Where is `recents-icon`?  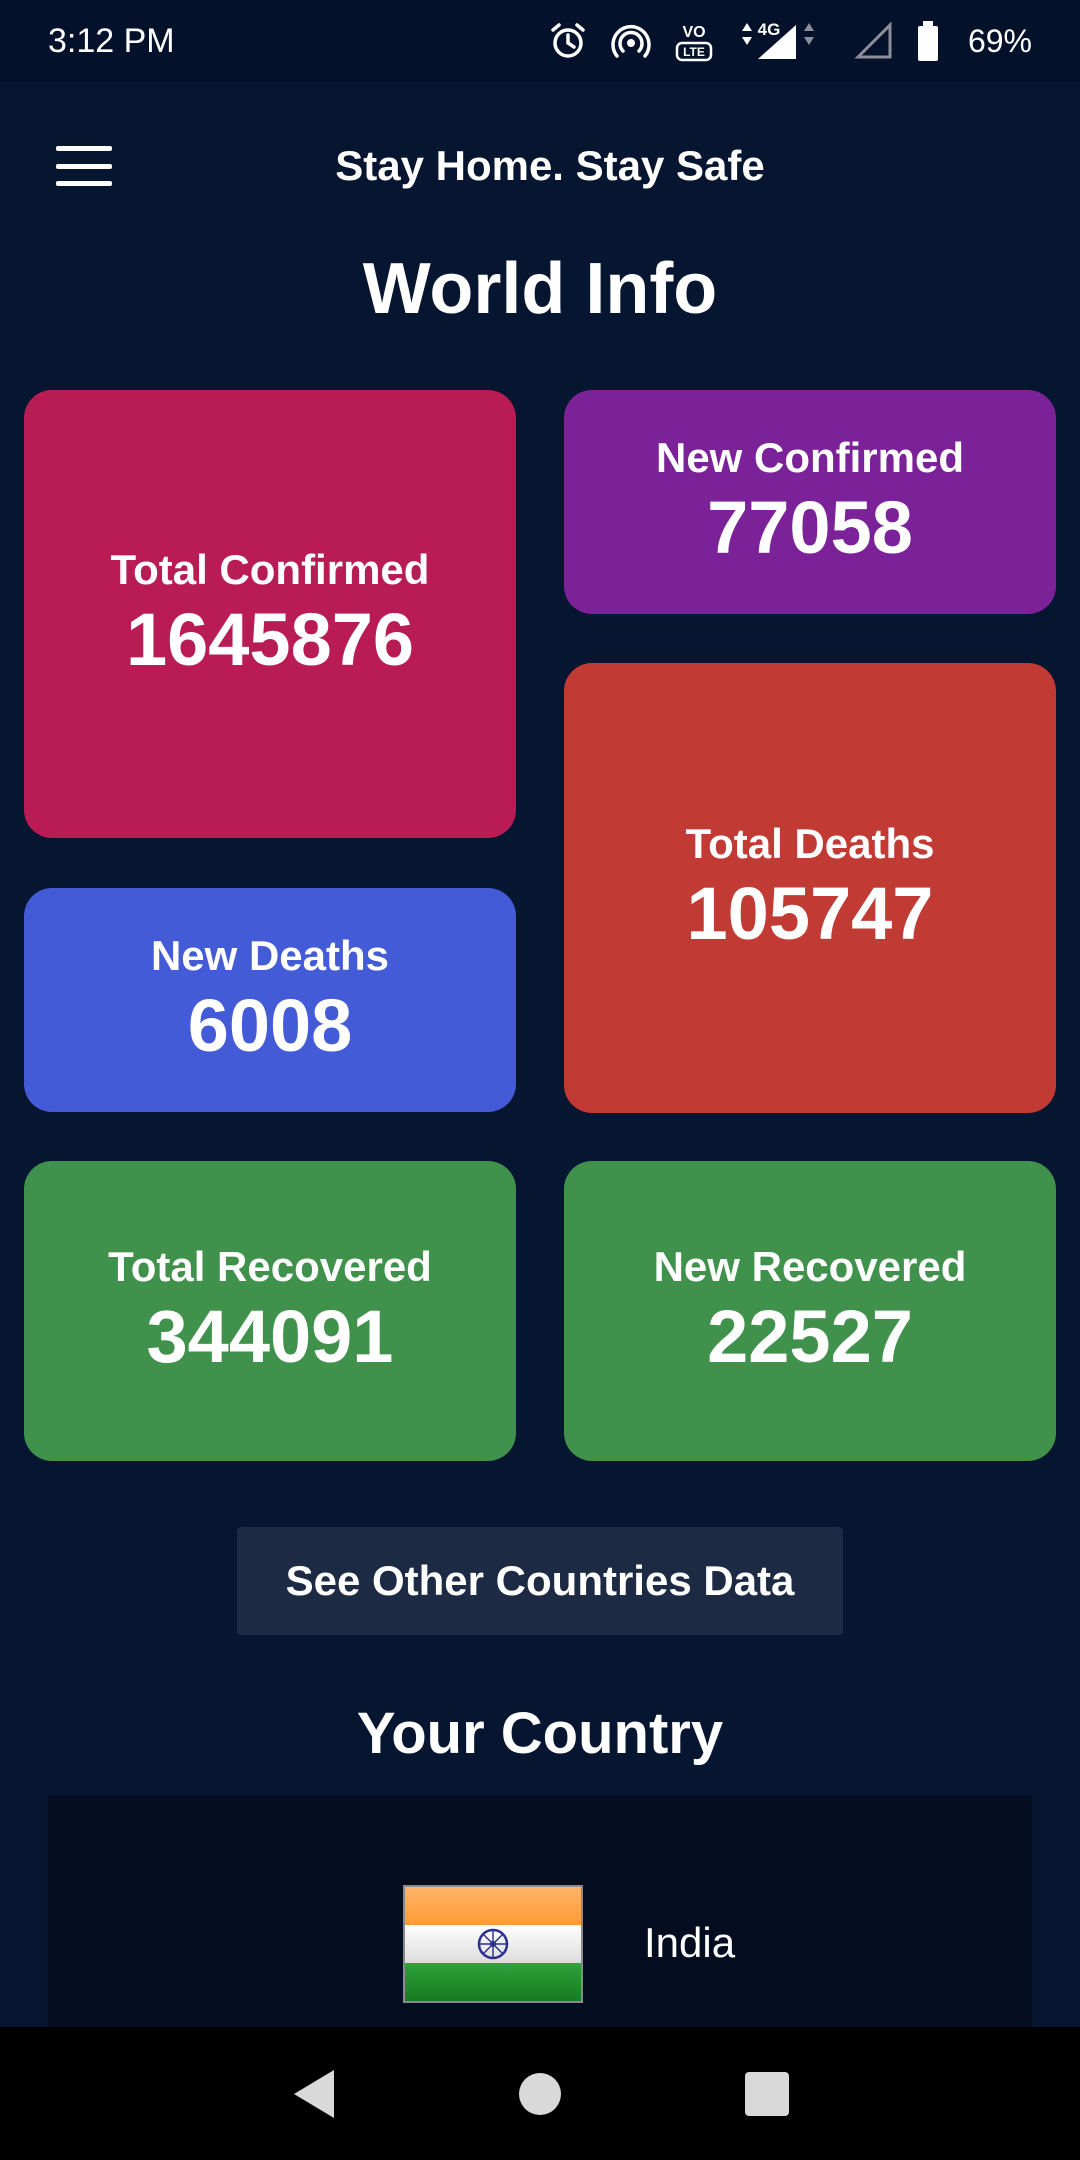 recents-icon is located at coordinates (767, 2094).